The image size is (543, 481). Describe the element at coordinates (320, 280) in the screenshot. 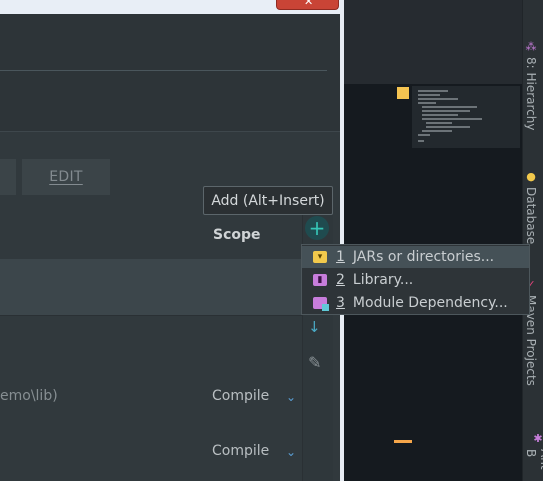

I see `library-icon: ▮` at that location.